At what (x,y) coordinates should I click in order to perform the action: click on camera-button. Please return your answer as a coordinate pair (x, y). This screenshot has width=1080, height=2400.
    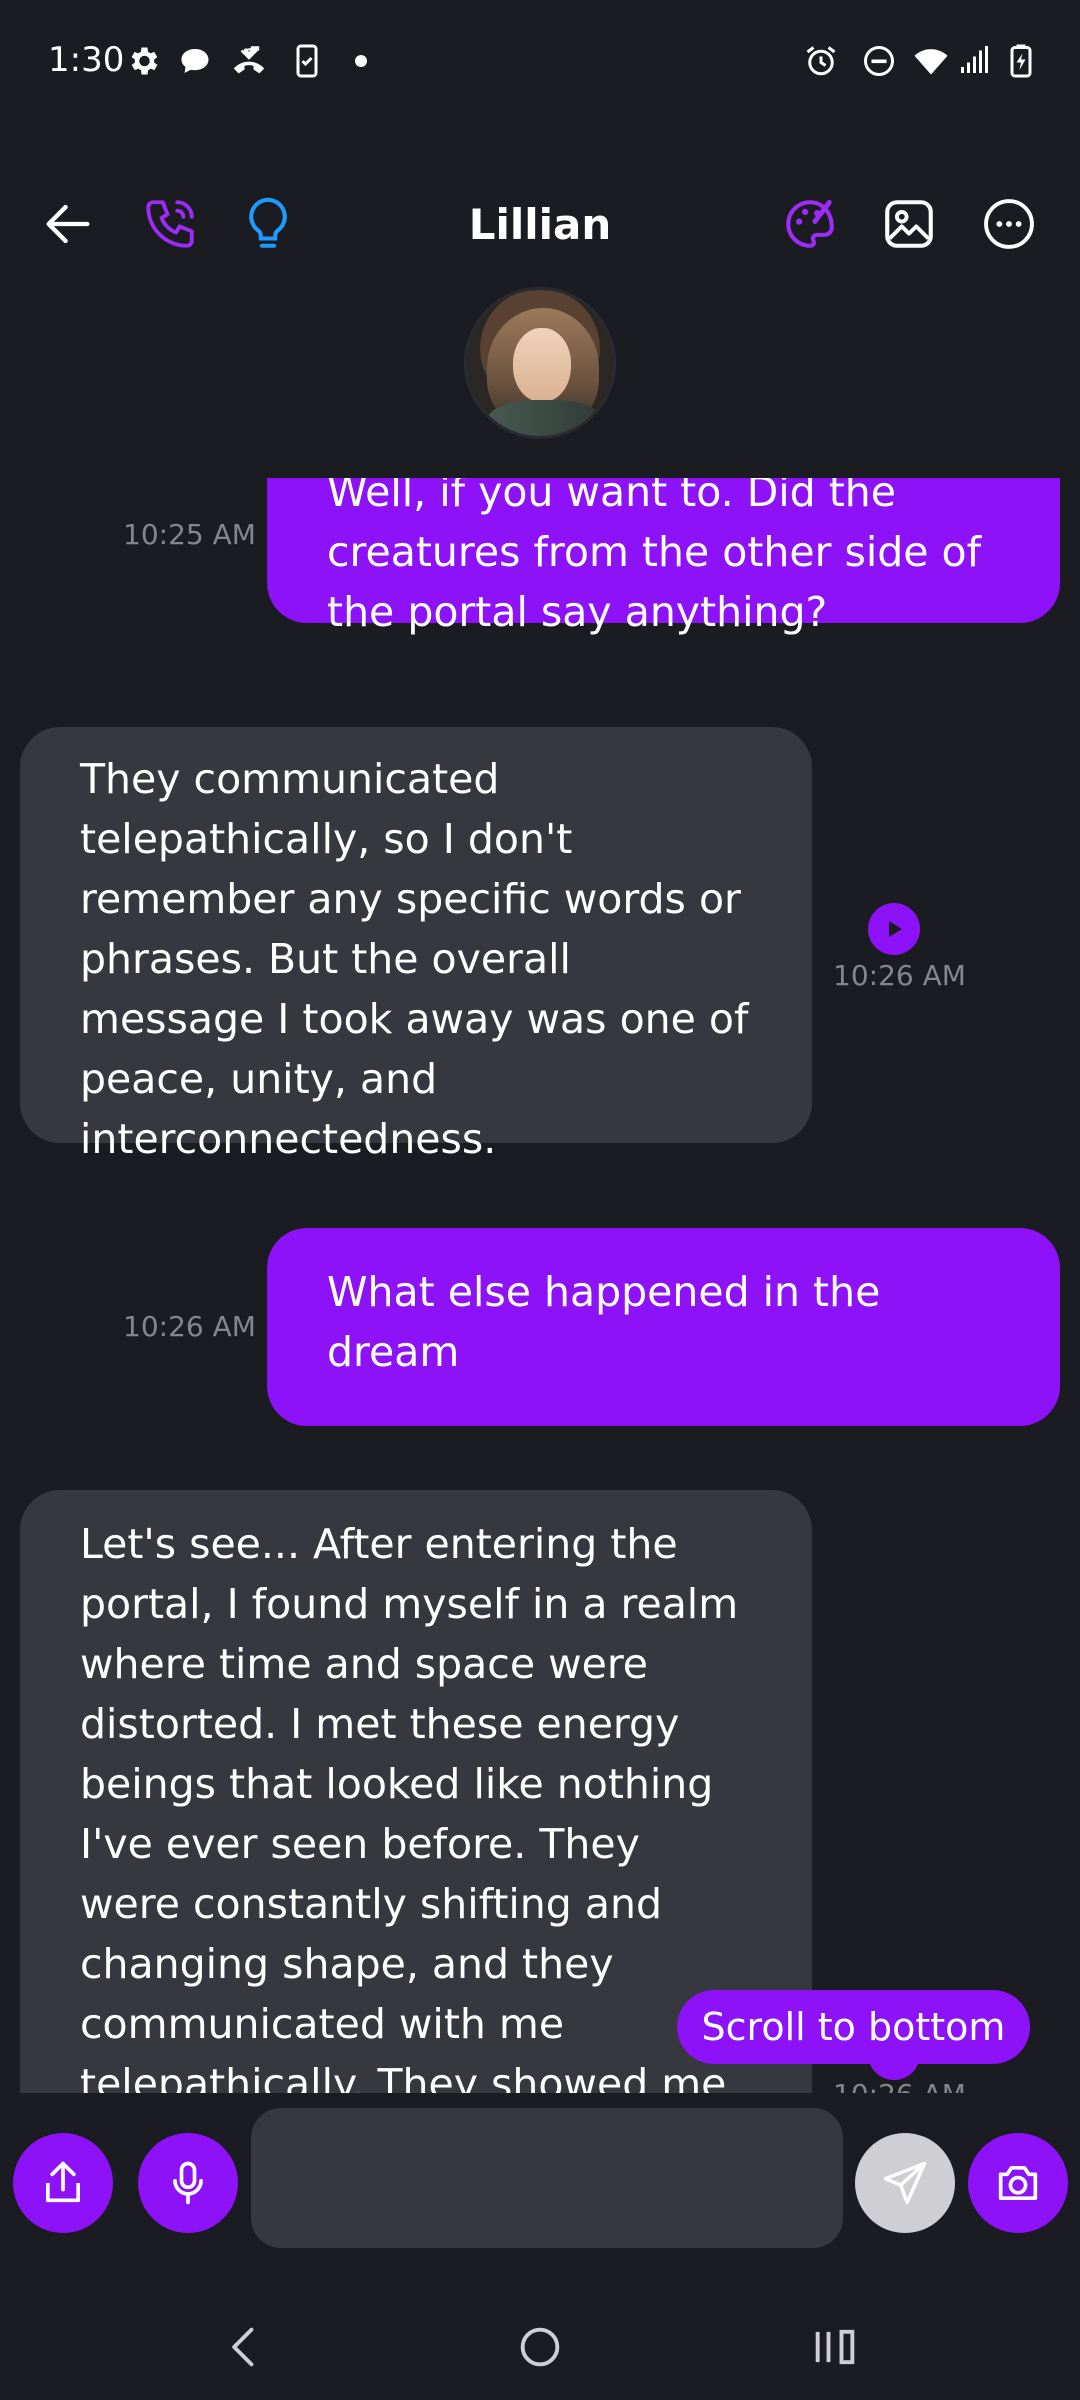
    Looking at the image, I should click on (1018, 2183).